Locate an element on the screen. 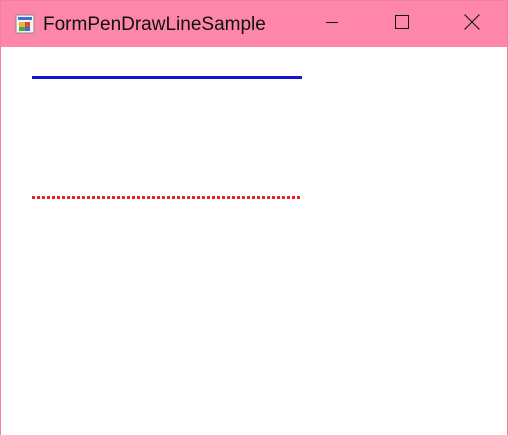  minimize-icon is located at coordinates (332, 24).